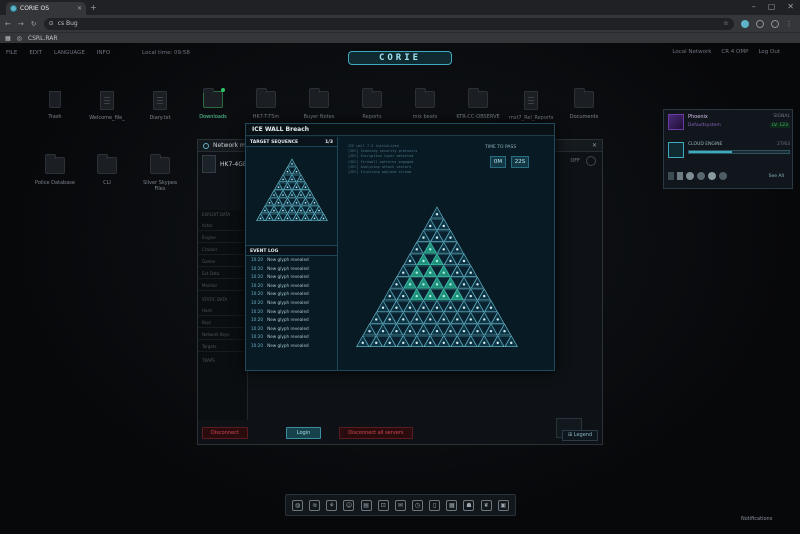 Image resolution: width=800 pixels, height=534 pixels. I want to click on clock-icon: ◷, so click(418, 505).